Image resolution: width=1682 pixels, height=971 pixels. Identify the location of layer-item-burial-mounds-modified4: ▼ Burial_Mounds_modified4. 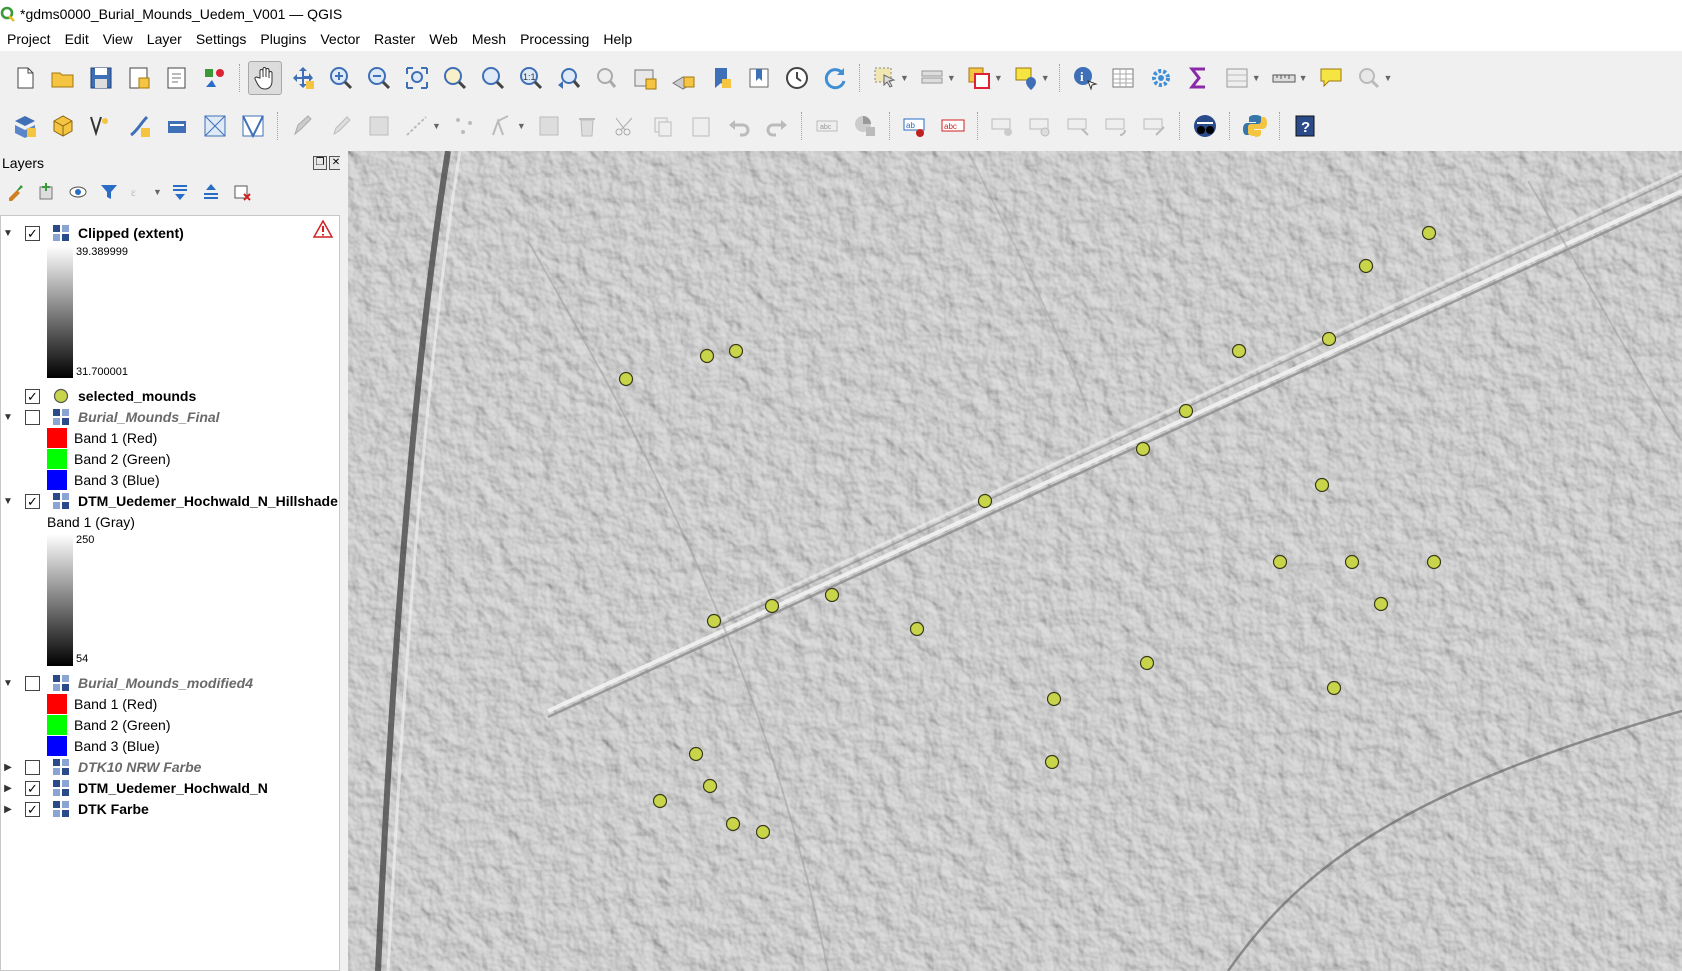
(127, 683).